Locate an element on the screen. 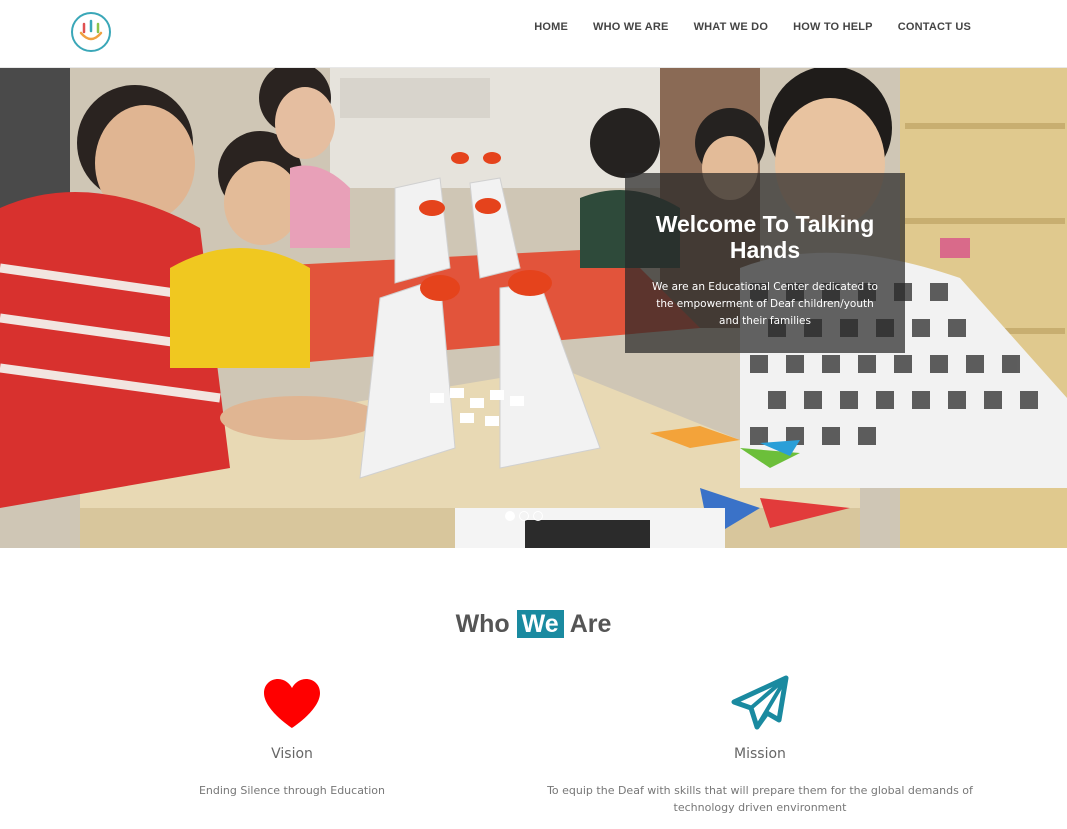 This screenshot has height=829, width=1067. title-highlight: We is located at coordinates (540, 624).